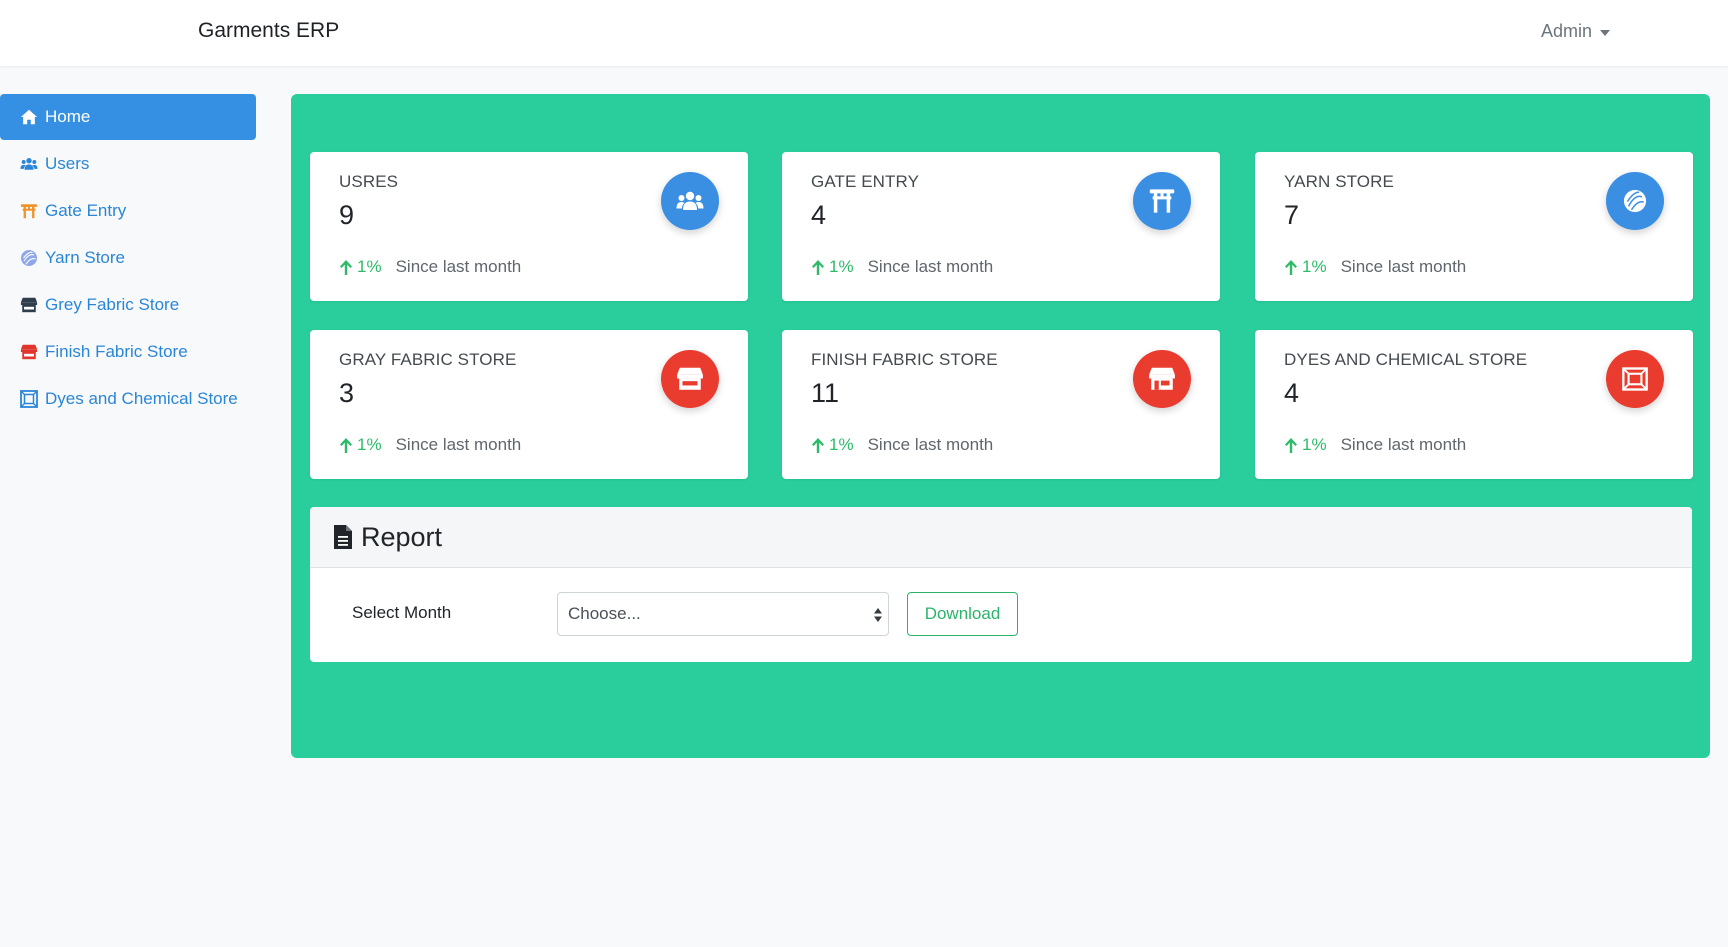 Image resolution: width=1728 pixels, height=947 pixels. Describe the element at coordinates (85, 257) in the screenshot. I see `sidebar-item-label: Yarn Store` at that location.